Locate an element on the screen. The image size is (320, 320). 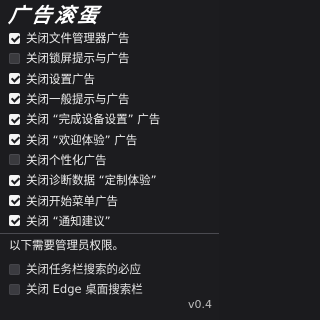
option-diagnostic-tailored-experience: 关闭诊断数据 “定制体验” is located at coordinates (111, 180).